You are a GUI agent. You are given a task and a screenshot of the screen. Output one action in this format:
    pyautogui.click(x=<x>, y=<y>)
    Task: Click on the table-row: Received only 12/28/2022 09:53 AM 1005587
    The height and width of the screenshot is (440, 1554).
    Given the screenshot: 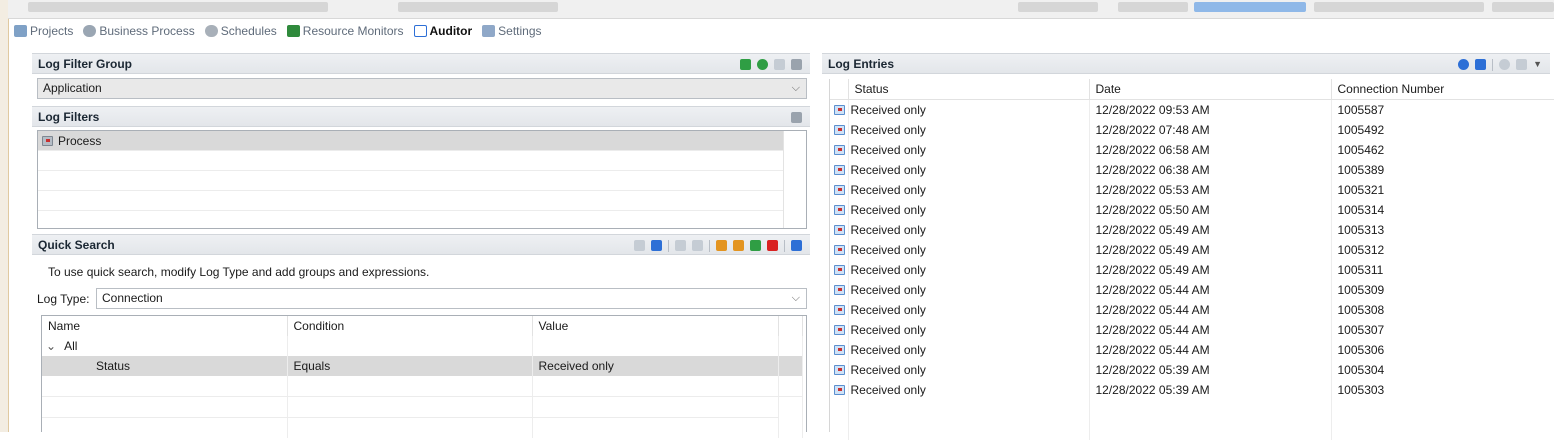 What is the action you would take?
    pyautogui.click(x=1192, y=109)
    